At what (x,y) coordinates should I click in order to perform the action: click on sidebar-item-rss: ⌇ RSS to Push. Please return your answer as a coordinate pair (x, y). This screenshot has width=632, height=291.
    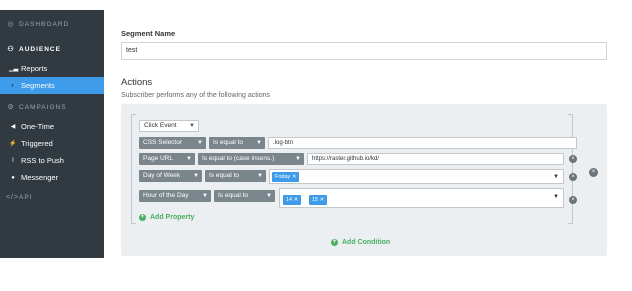
    Looking at the image, I should click on (52, 160).